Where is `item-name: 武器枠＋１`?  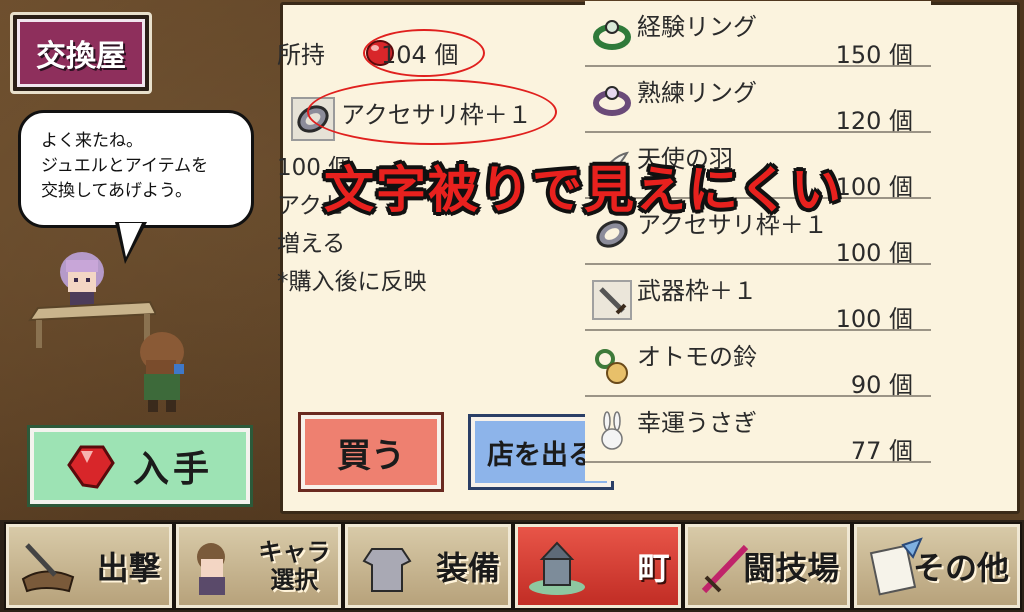 item-name: 武器枠＋１ is located at coordinates (697, 291).